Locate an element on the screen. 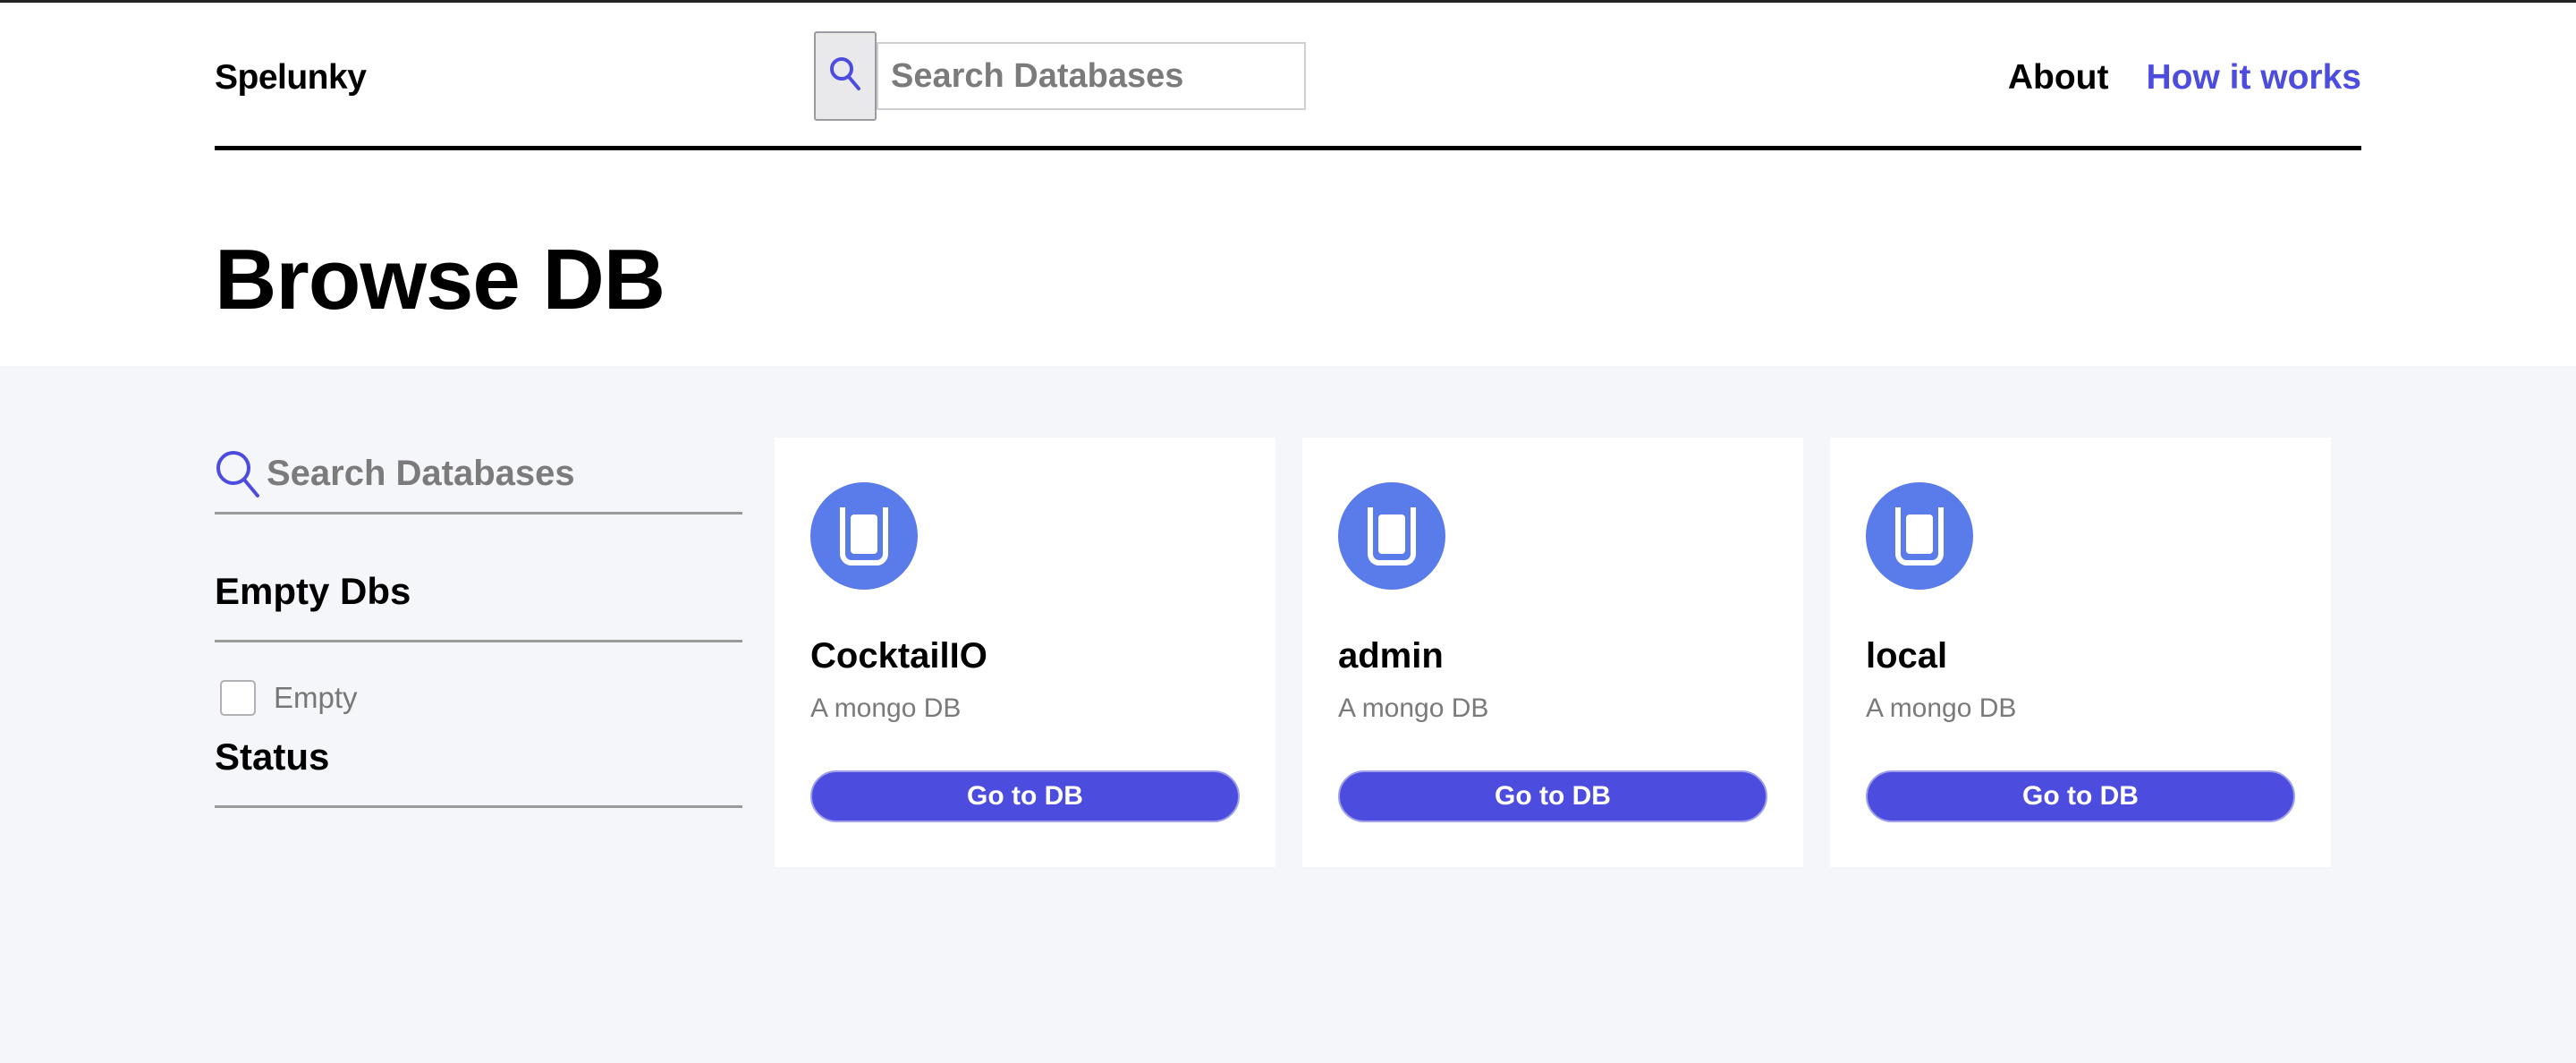  nav-about-link: About is located at coordinates (2058, 78).